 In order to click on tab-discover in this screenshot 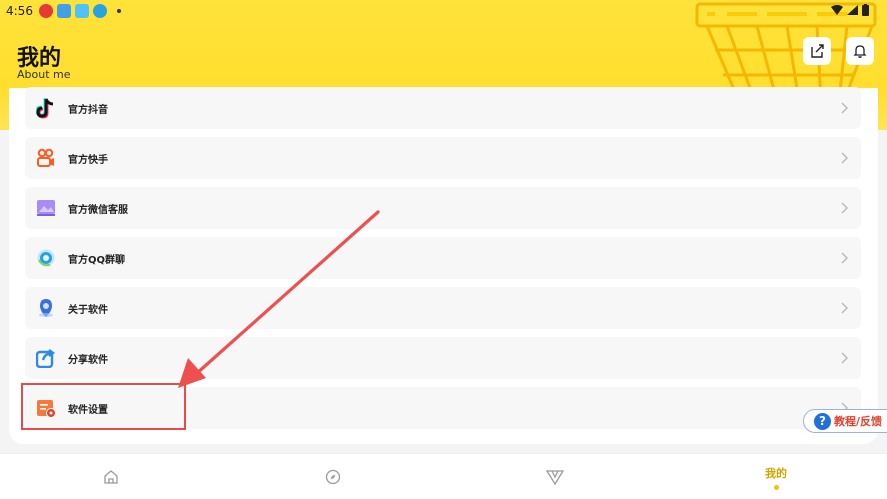, I will do `click(333, 476)`.